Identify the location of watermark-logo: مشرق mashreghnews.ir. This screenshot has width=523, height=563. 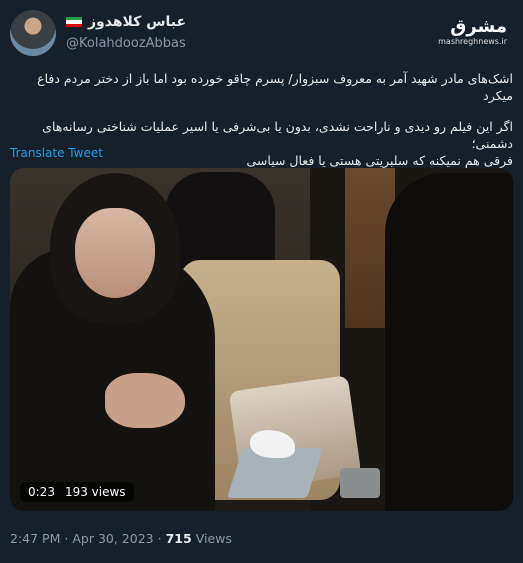
(472, 31).